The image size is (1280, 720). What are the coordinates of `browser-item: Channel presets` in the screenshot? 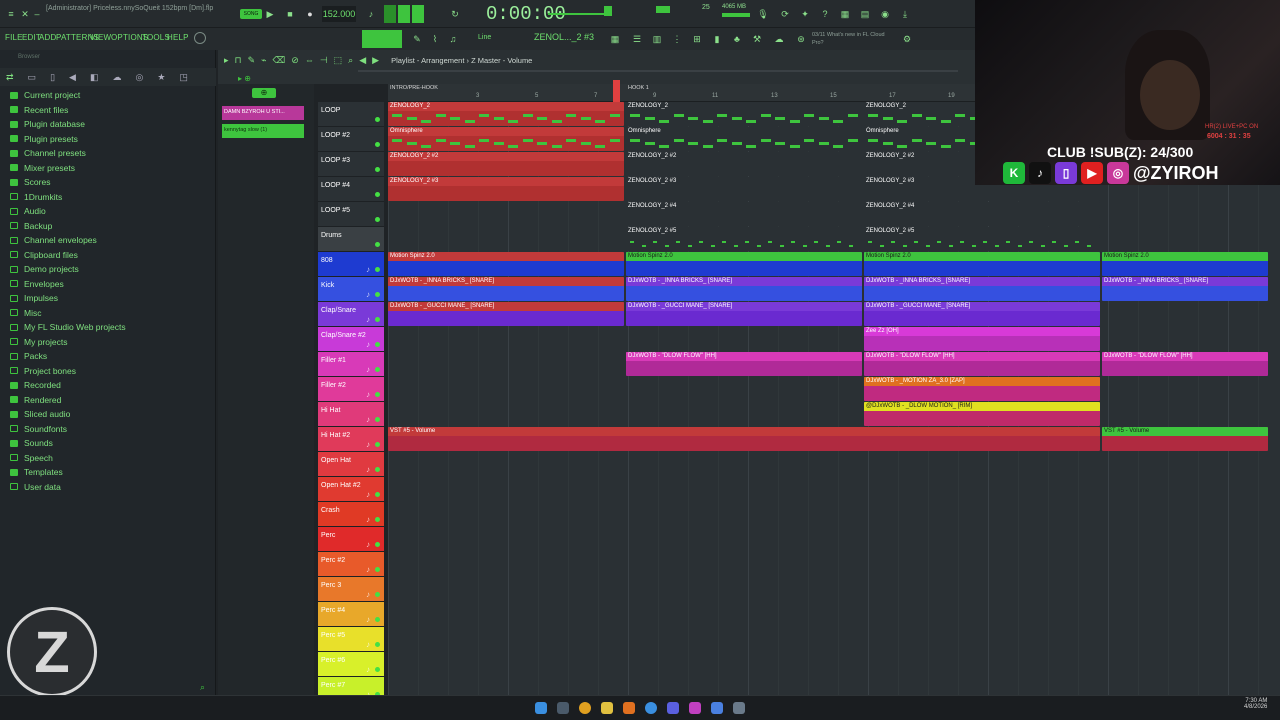 It's located at (48, 153).